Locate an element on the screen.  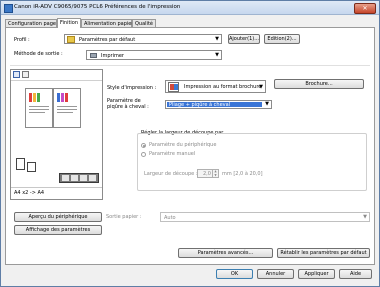
paper-output-value: Auto is located at coordinates (170, 218).